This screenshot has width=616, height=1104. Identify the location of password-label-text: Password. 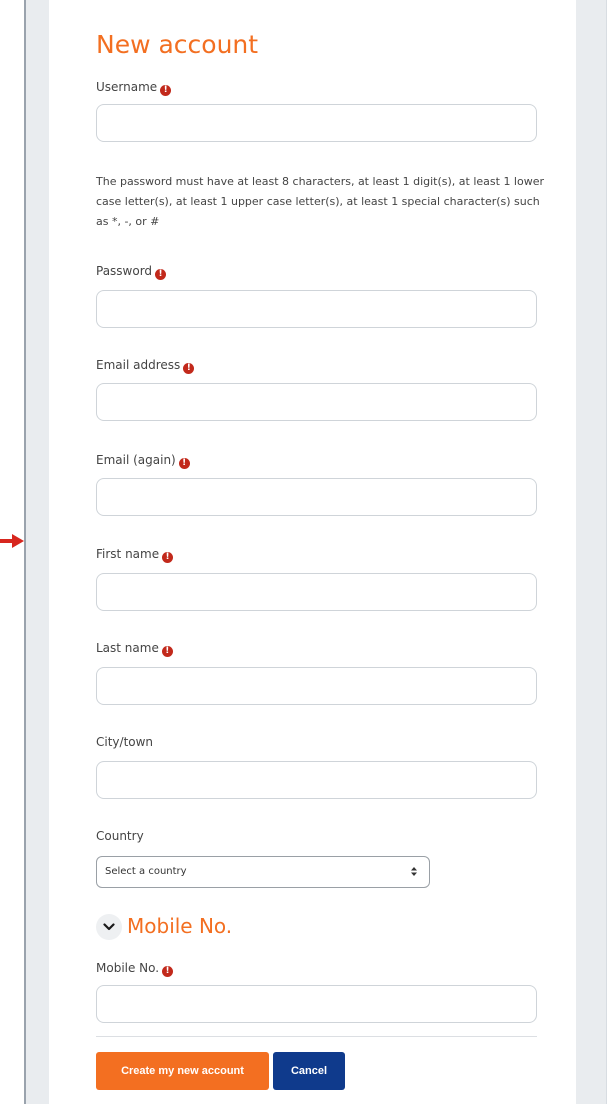
(124, 271).